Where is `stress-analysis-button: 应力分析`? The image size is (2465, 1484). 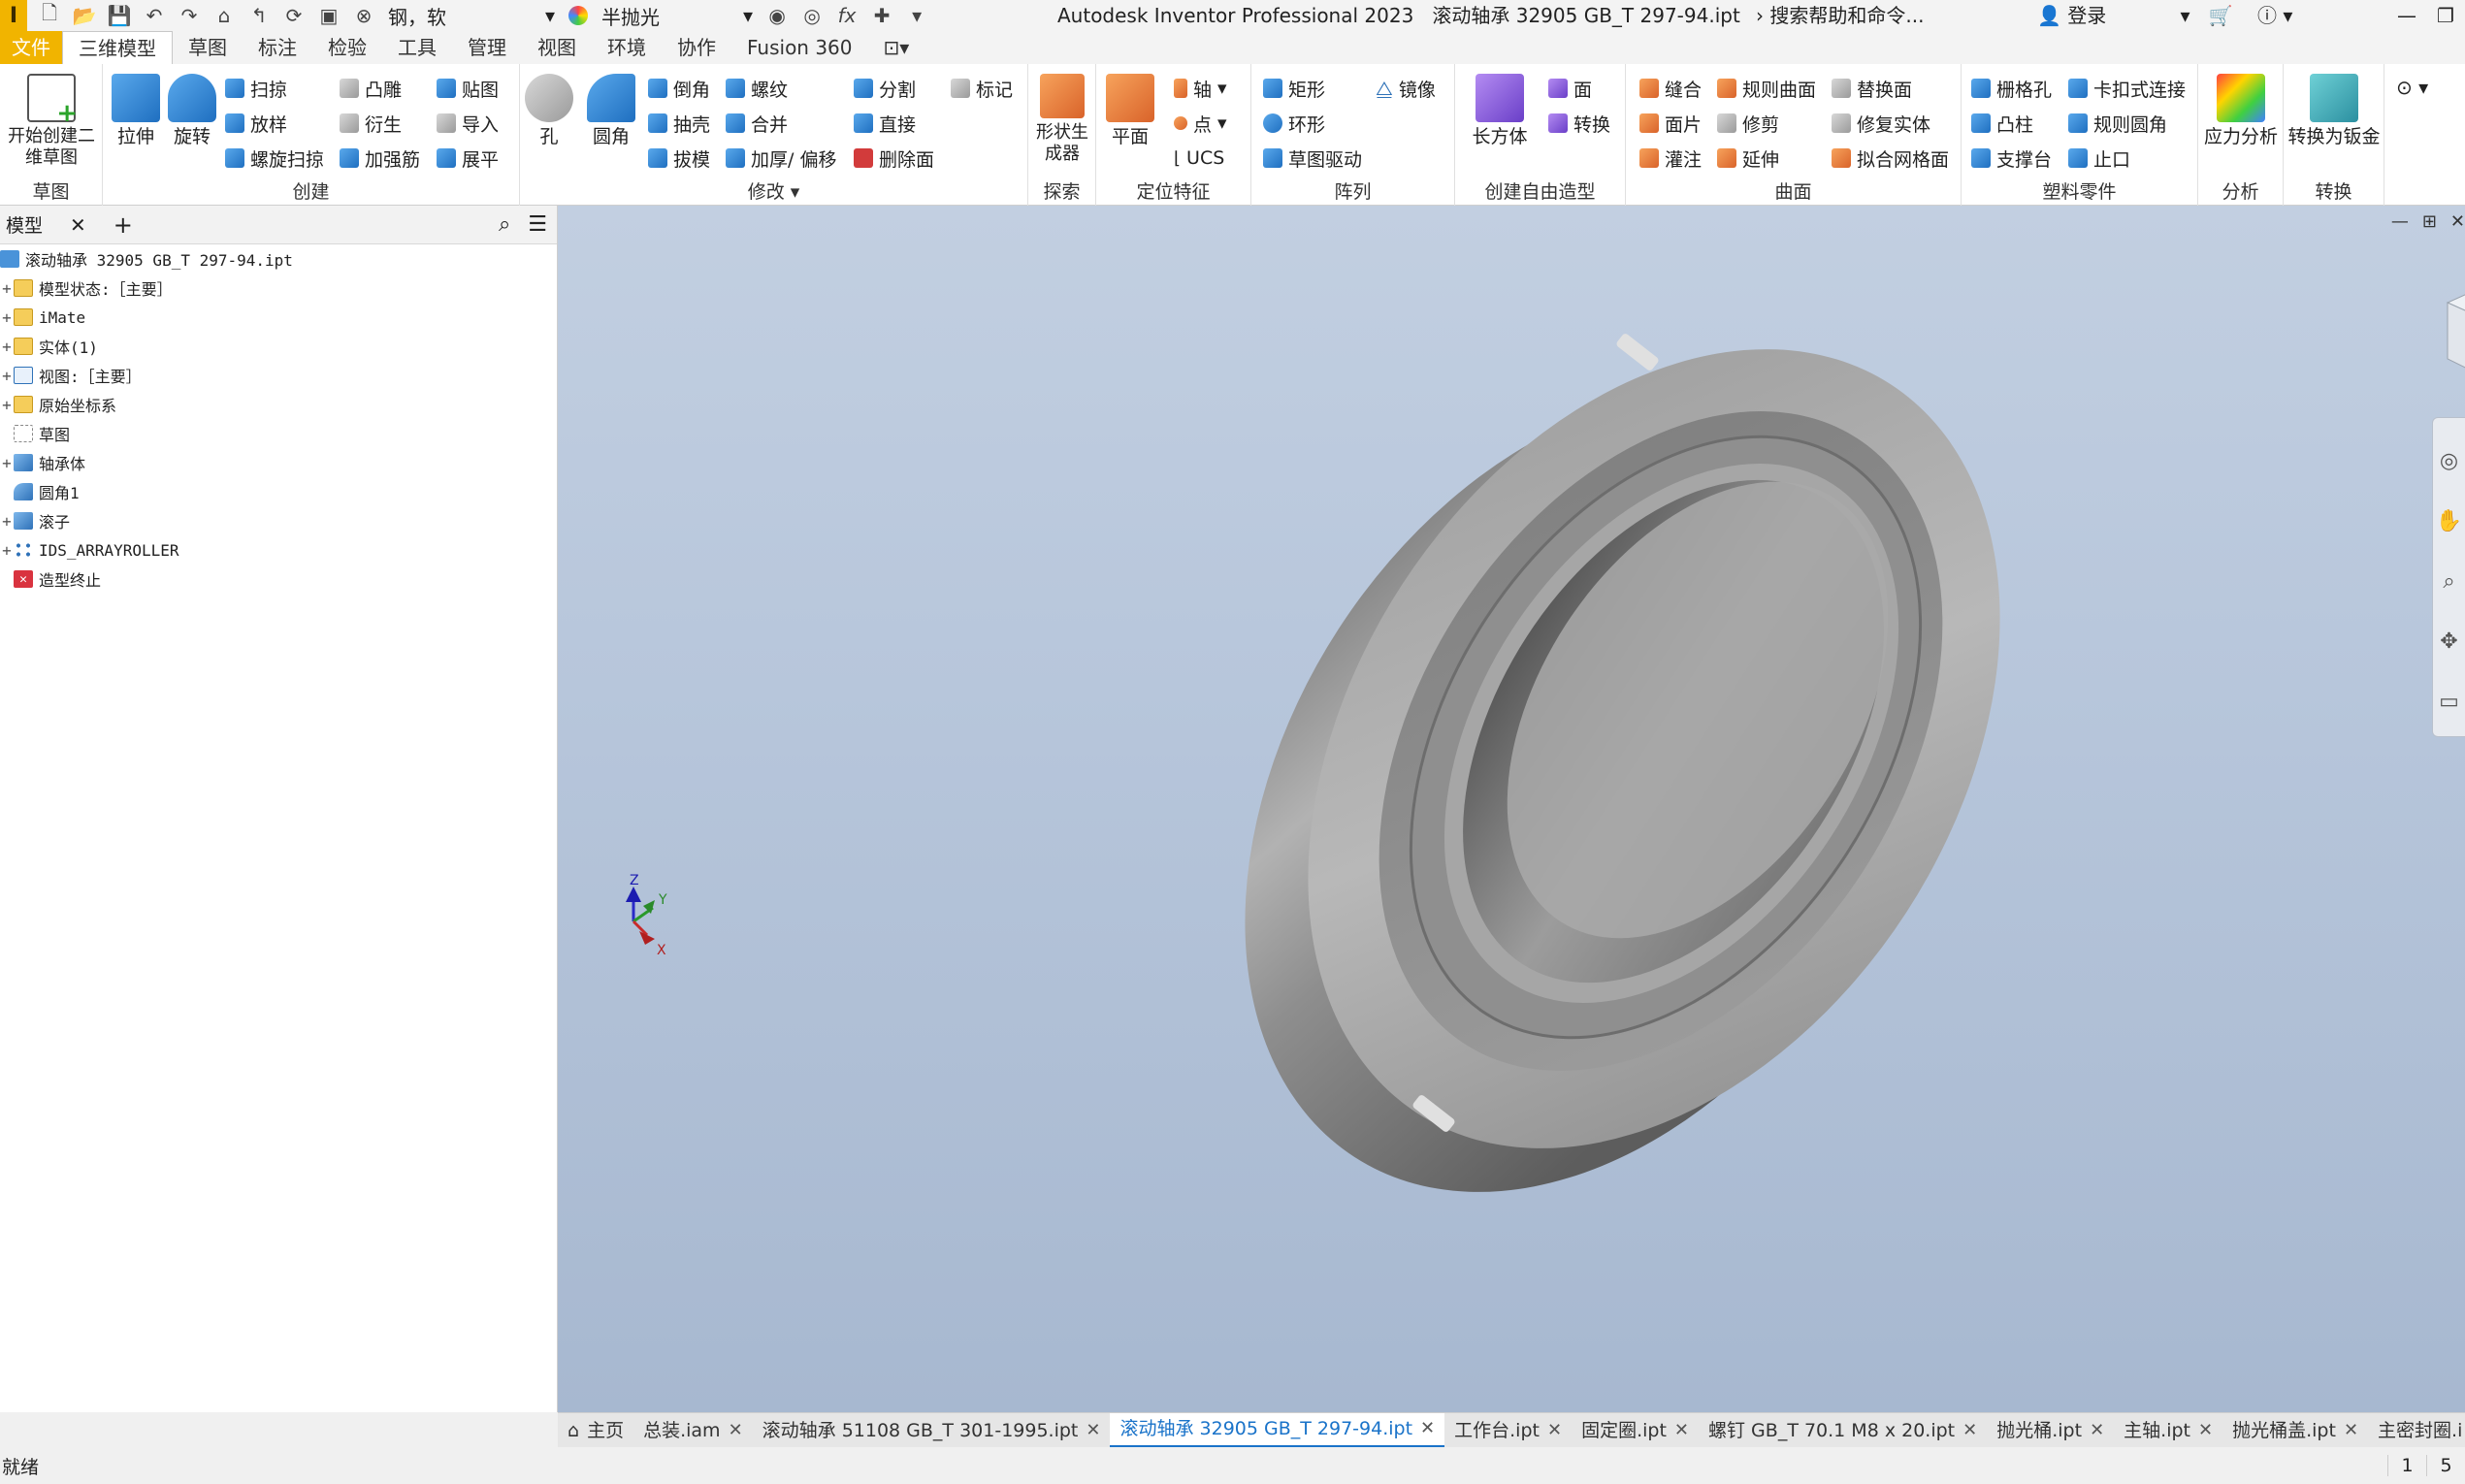
stress-analysis-button: 应力分析 is located at coordinates (2241, 110).